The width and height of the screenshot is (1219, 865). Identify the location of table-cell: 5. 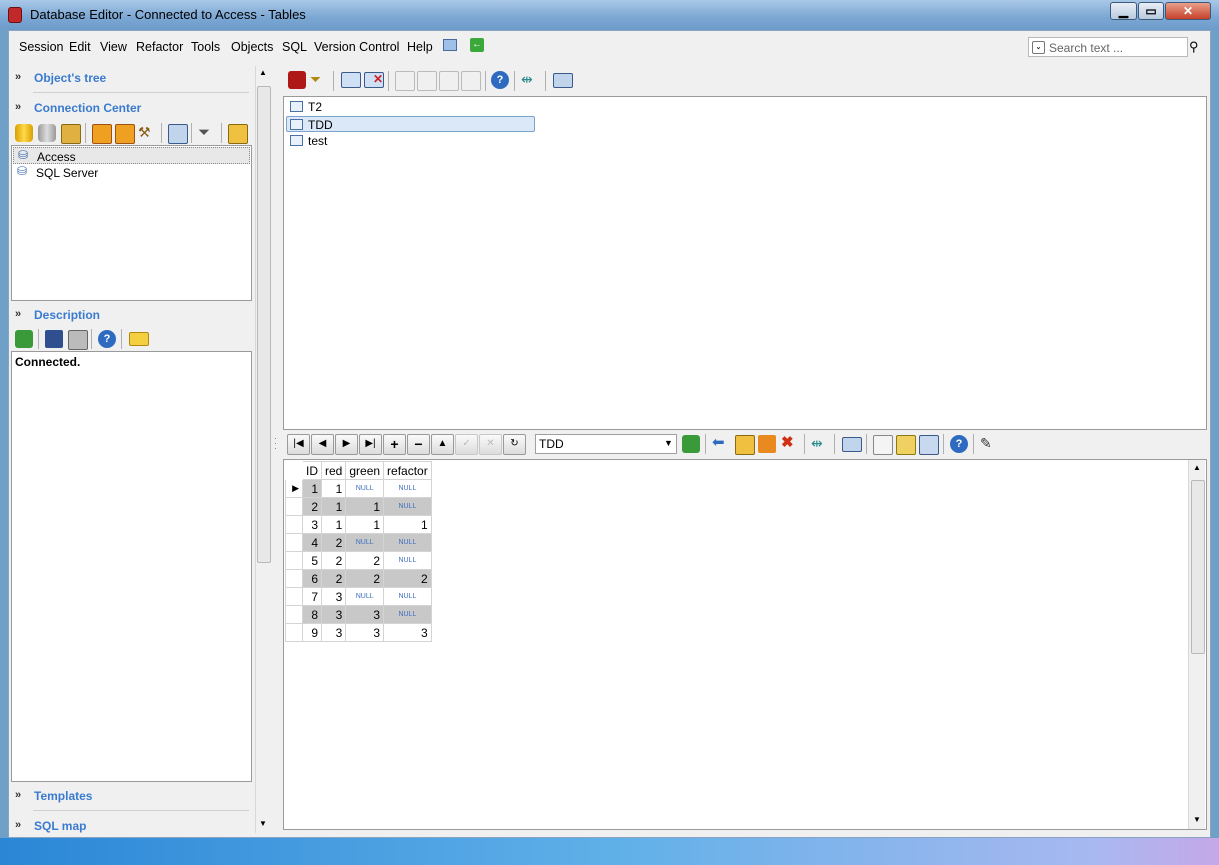
(312, 560).